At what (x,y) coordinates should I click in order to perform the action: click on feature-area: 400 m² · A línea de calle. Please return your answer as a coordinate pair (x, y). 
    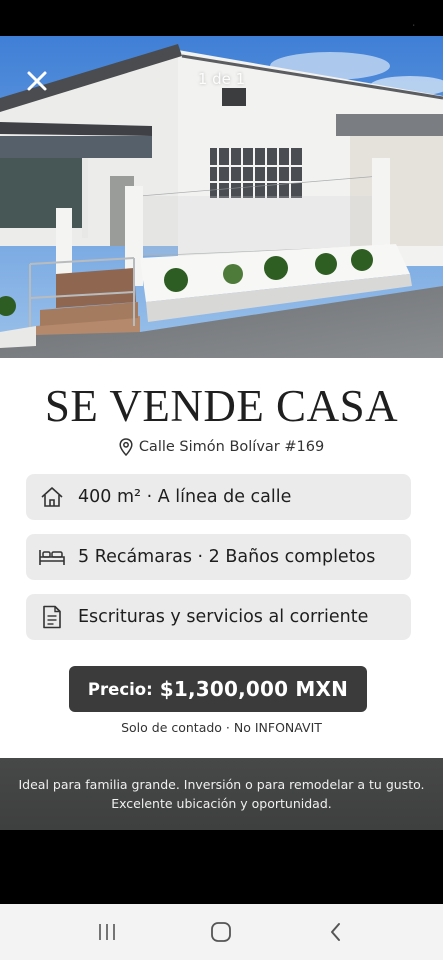
    Looking at the image, I should click on (218, 497).